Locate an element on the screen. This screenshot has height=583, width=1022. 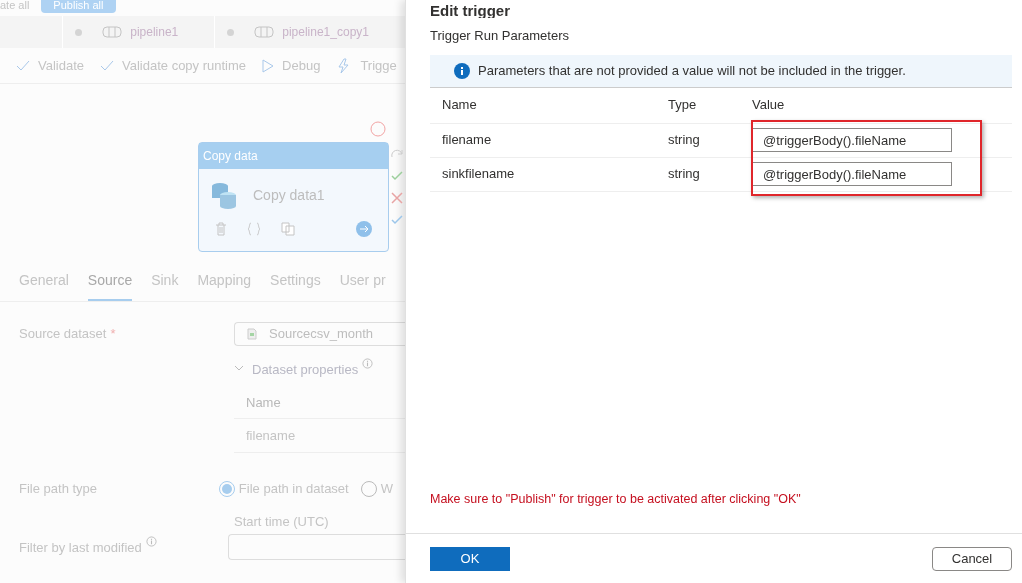
dataset-dropdown: Sourcecsv_month is located at coordinates (319, 334).